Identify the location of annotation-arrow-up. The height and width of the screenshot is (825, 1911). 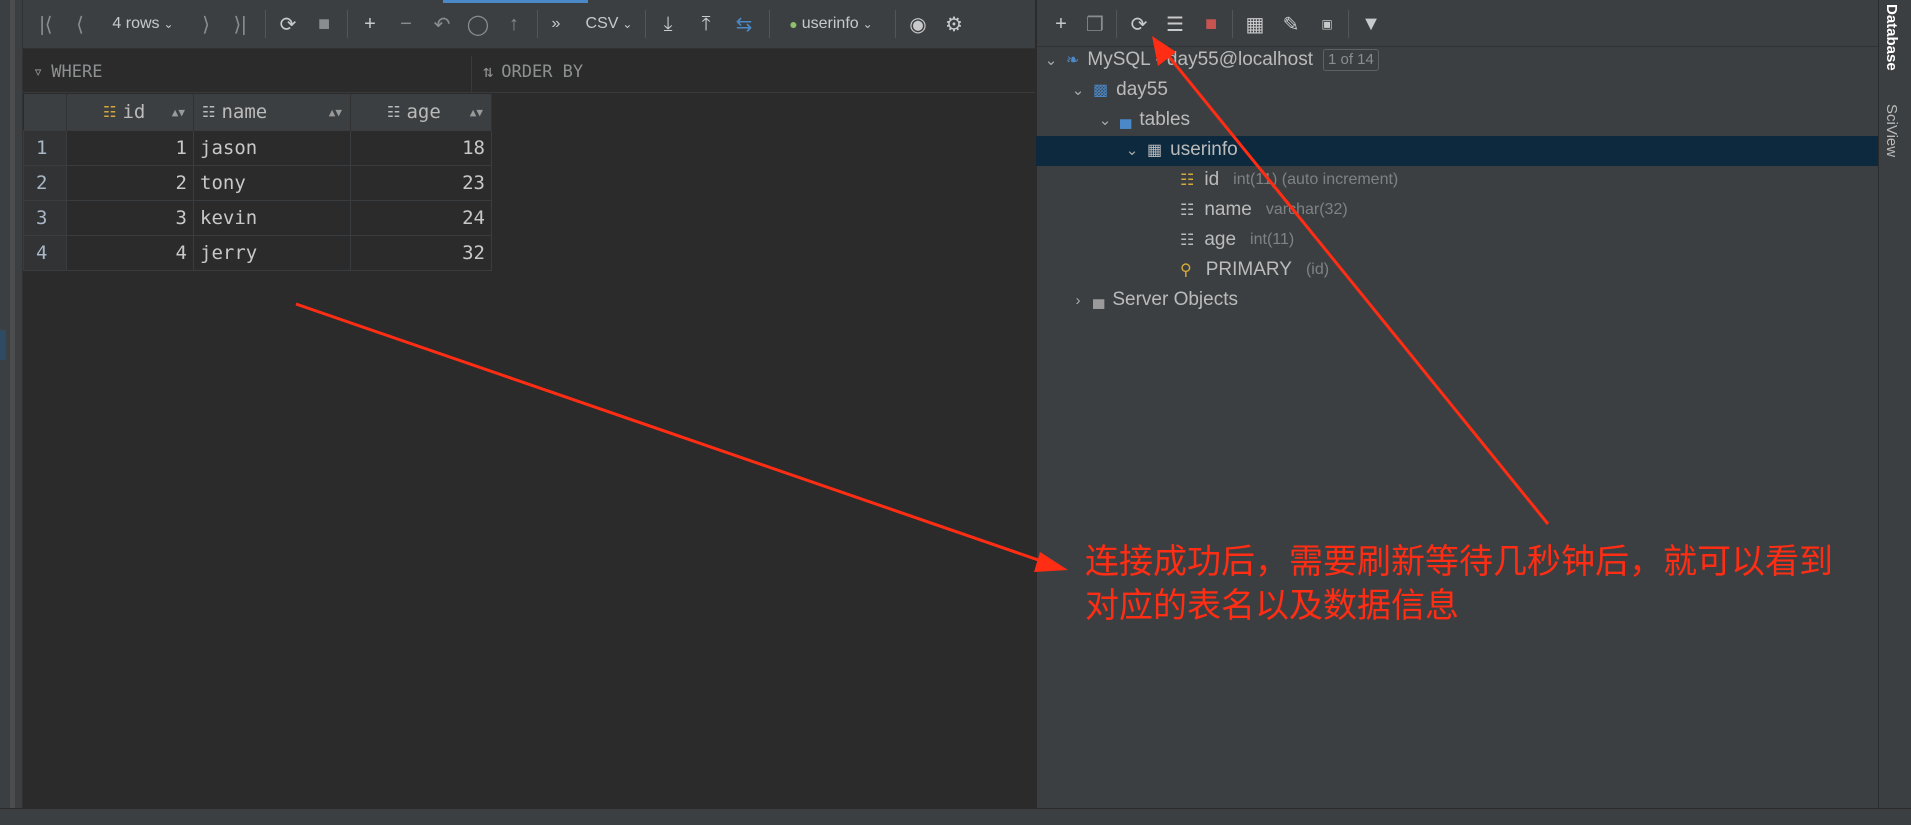
(1355, 286).